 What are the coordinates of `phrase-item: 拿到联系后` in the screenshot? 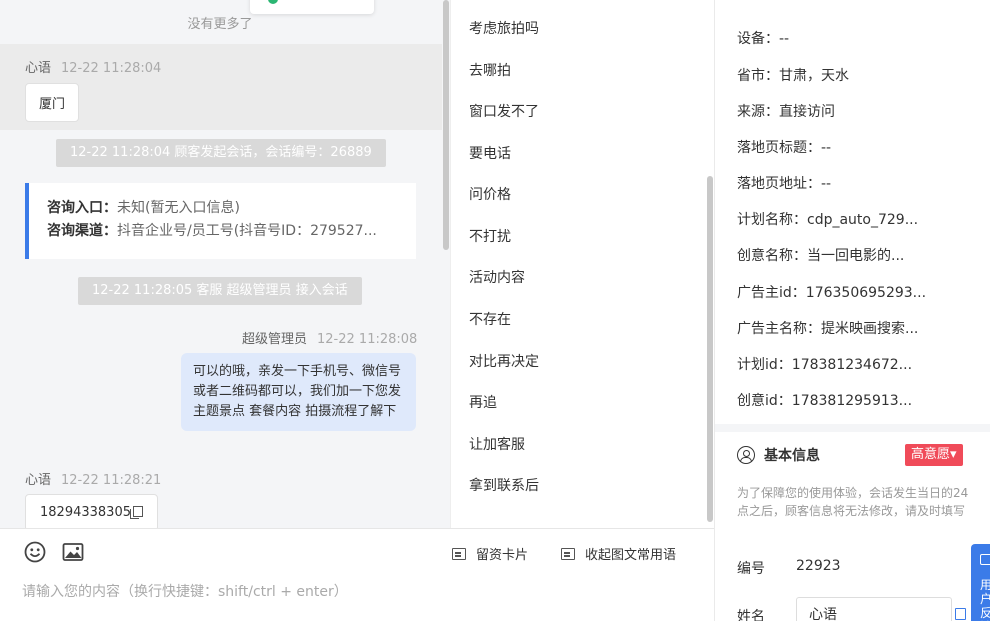 It's located at (504, 485).